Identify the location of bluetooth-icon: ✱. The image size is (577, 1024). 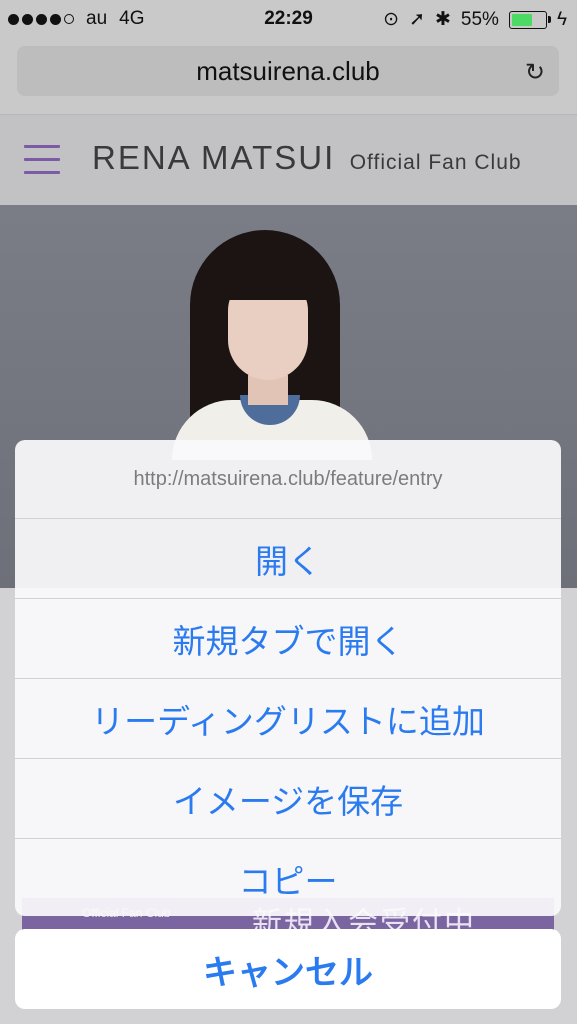
(442, 19).